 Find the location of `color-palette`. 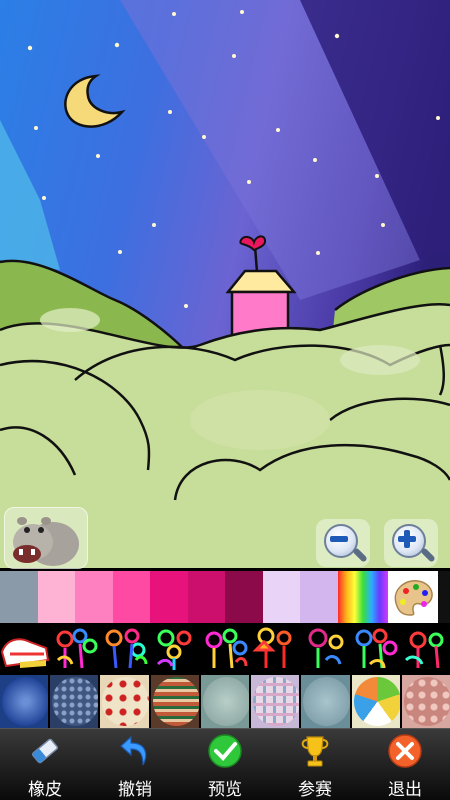

color-palette is located at coordinates (225, 597).